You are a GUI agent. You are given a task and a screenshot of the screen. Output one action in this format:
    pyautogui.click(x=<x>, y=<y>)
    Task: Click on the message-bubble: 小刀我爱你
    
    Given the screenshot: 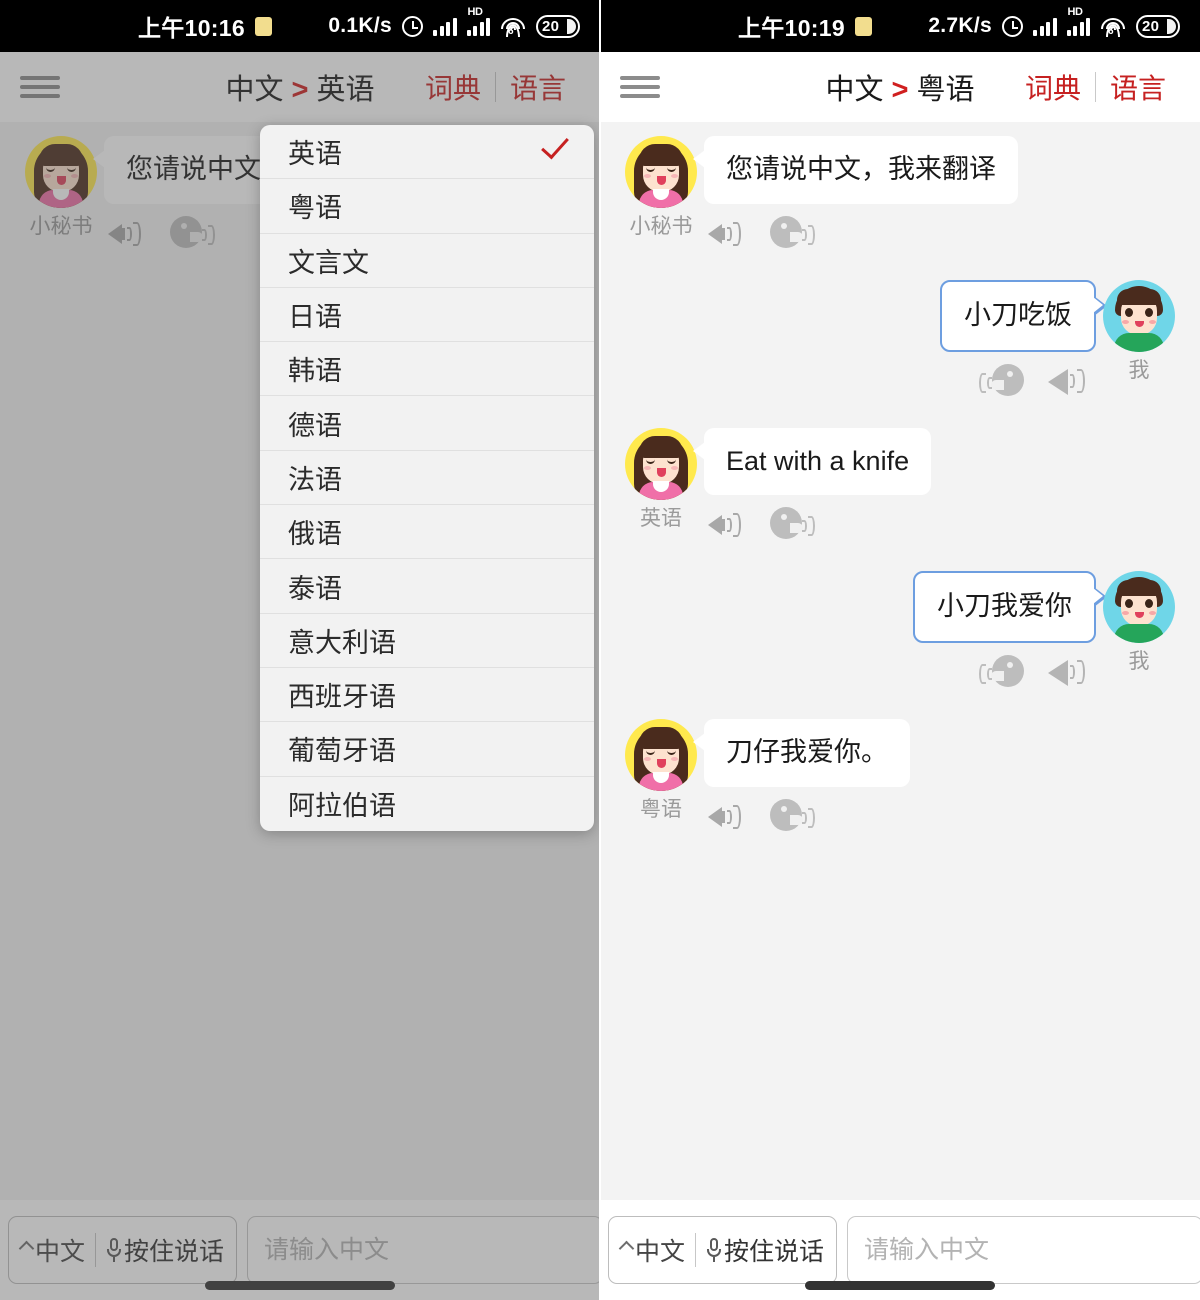 What is the action you would take?
    pyautogui.click(x=1010, y=607)
    